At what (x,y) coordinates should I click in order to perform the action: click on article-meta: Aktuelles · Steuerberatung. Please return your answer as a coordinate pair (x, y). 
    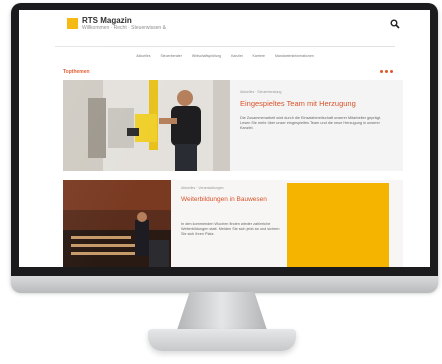
    Looking at the image, I should click on (261, 92).